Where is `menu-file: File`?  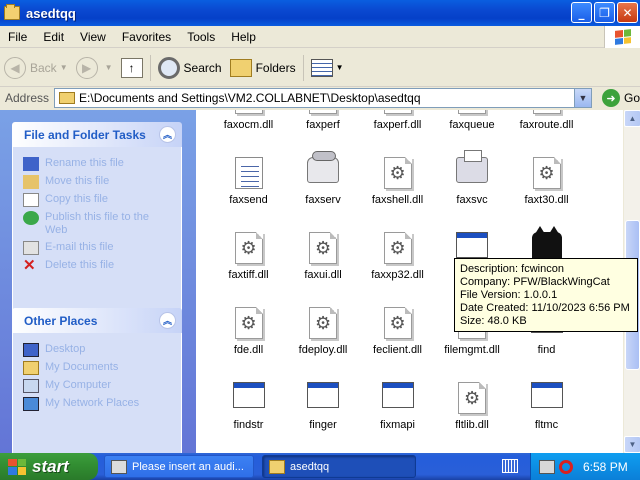 menu-file: File is located at coordinates (17, 37).